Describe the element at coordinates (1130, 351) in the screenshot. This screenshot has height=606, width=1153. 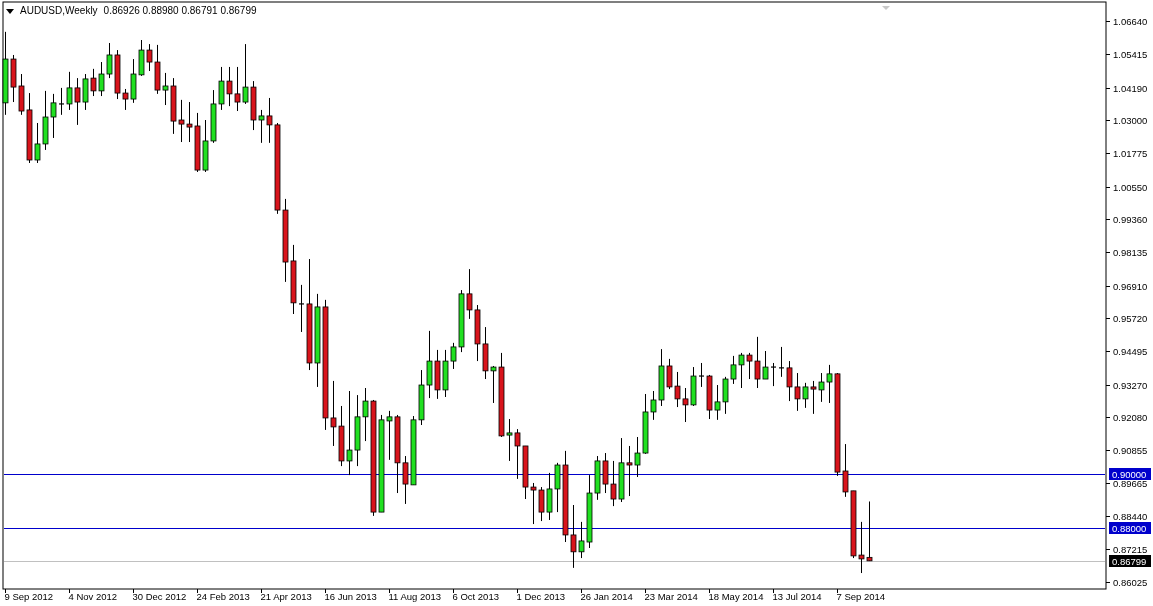
I see `price-label: 0.94495` at that location.